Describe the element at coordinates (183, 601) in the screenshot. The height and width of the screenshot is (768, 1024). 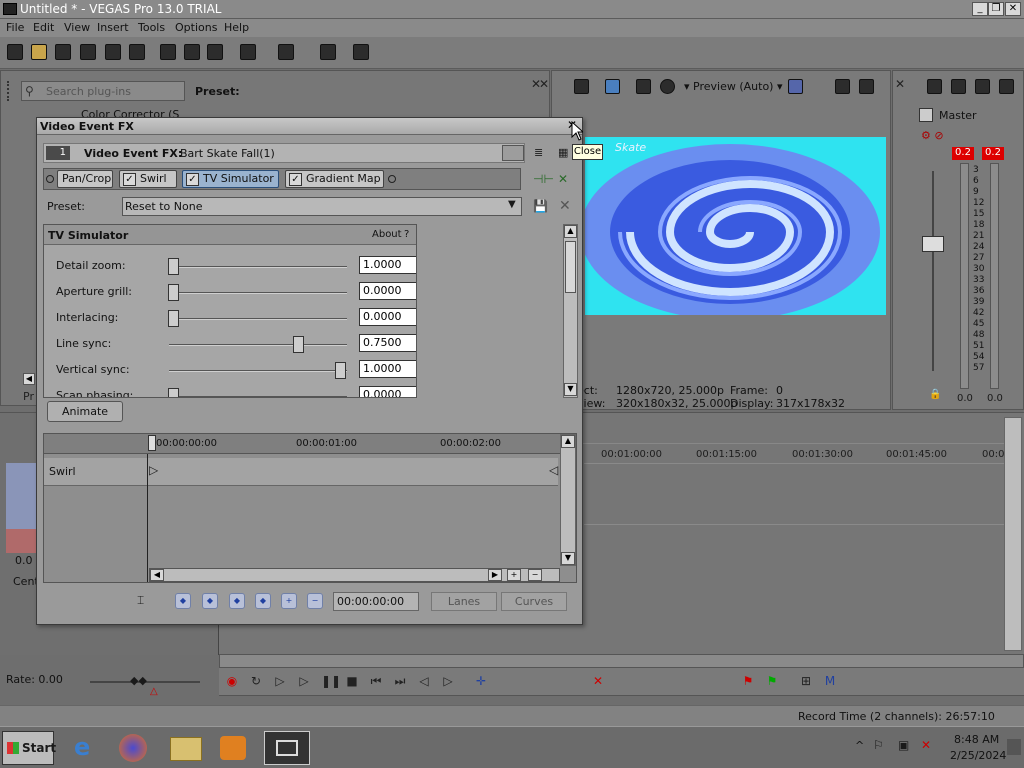
I see `first-keyframe-icon: ◆` at that location.